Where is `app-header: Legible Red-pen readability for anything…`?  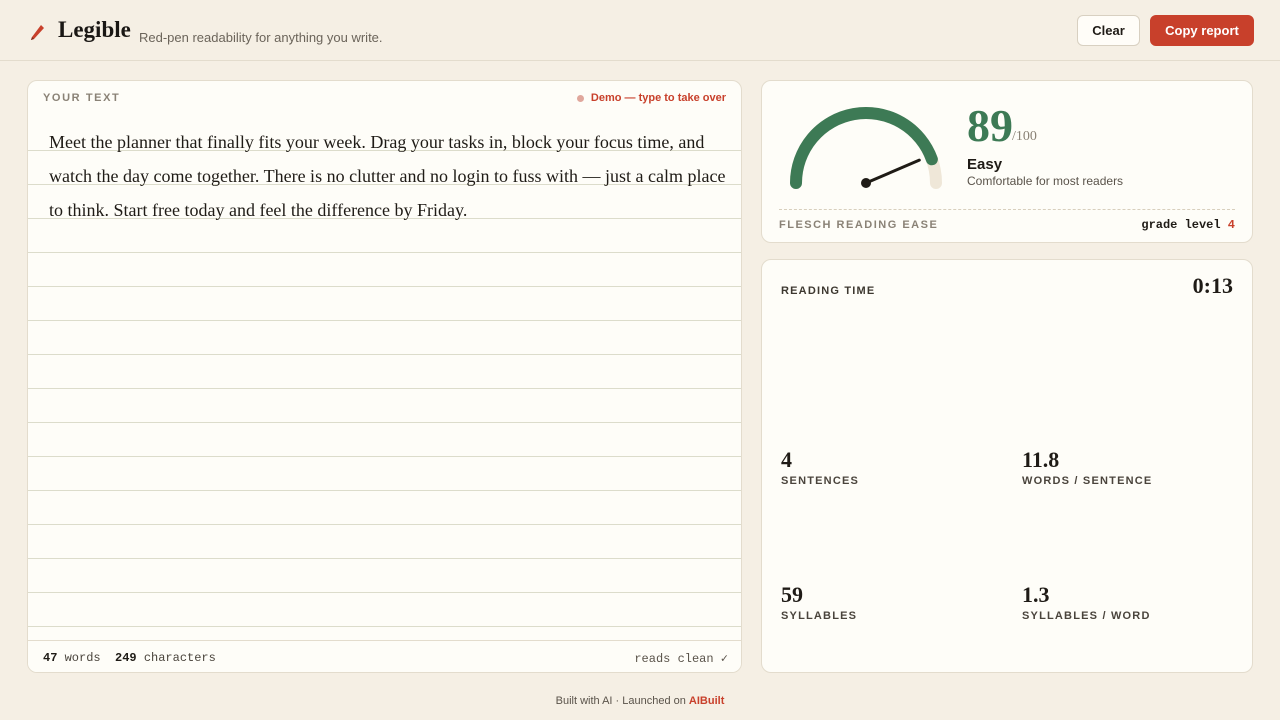
app-header: Legible Red-pen readability for anything… is located at coordinates (640, 30).